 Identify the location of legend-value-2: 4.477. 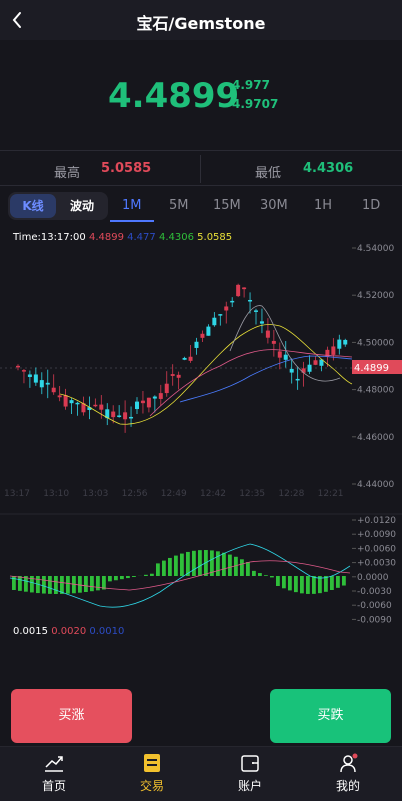
(141, 237).